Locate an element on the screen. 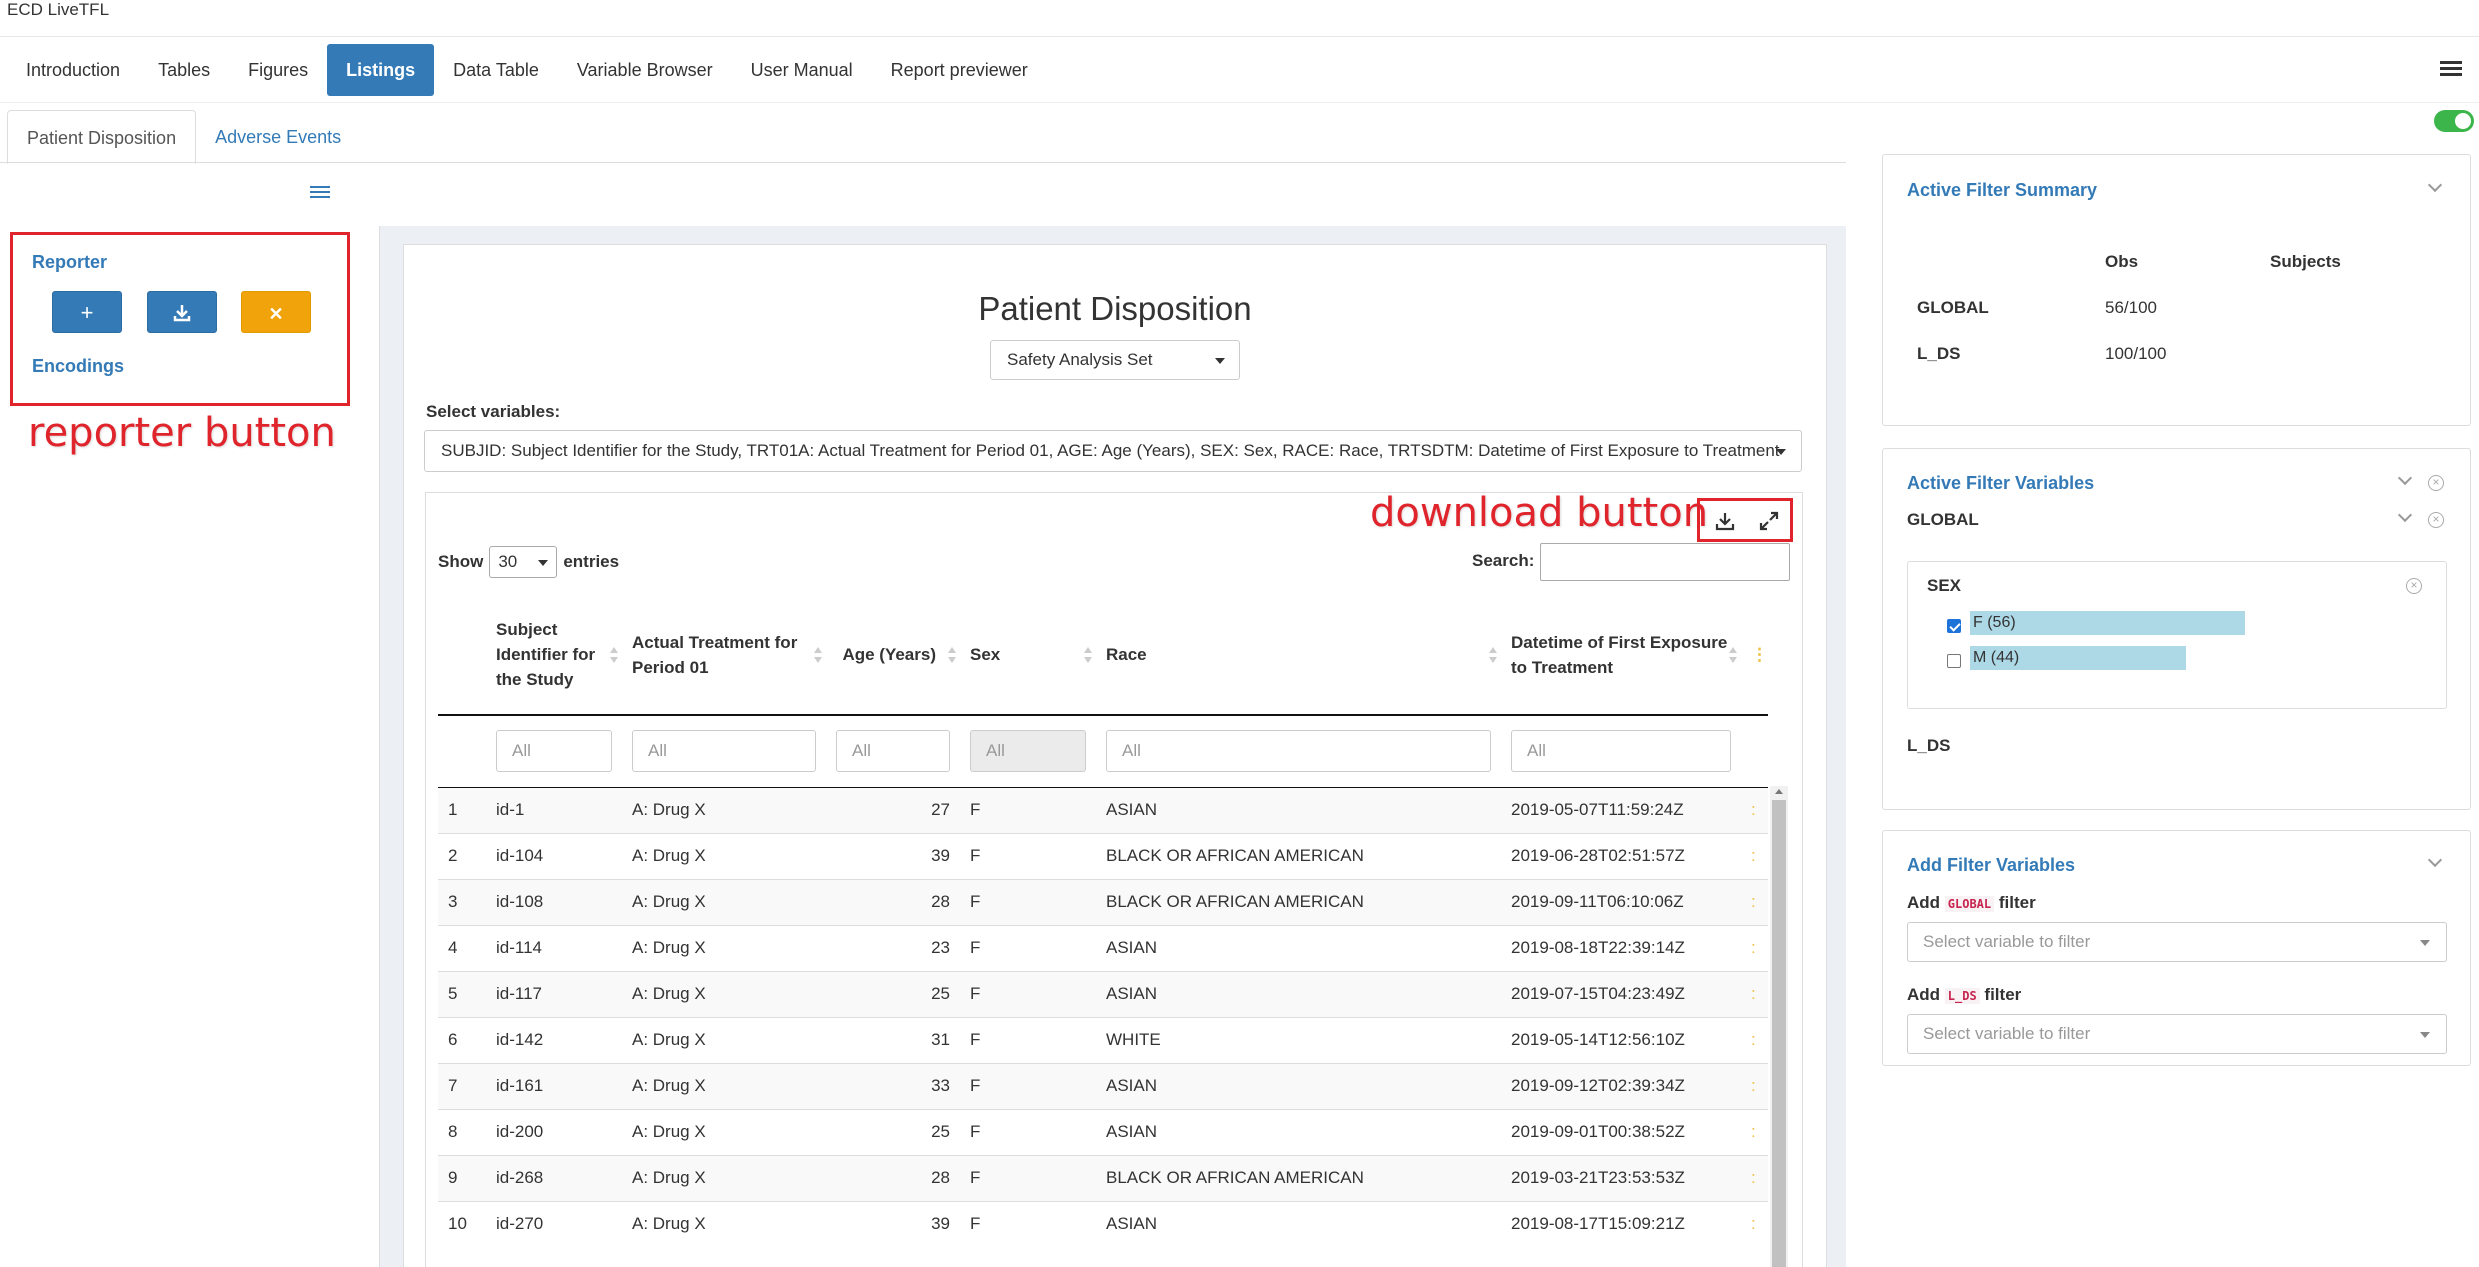 The image size is (2479, 1267). expand-icon is located at coordinates (1769, 521).